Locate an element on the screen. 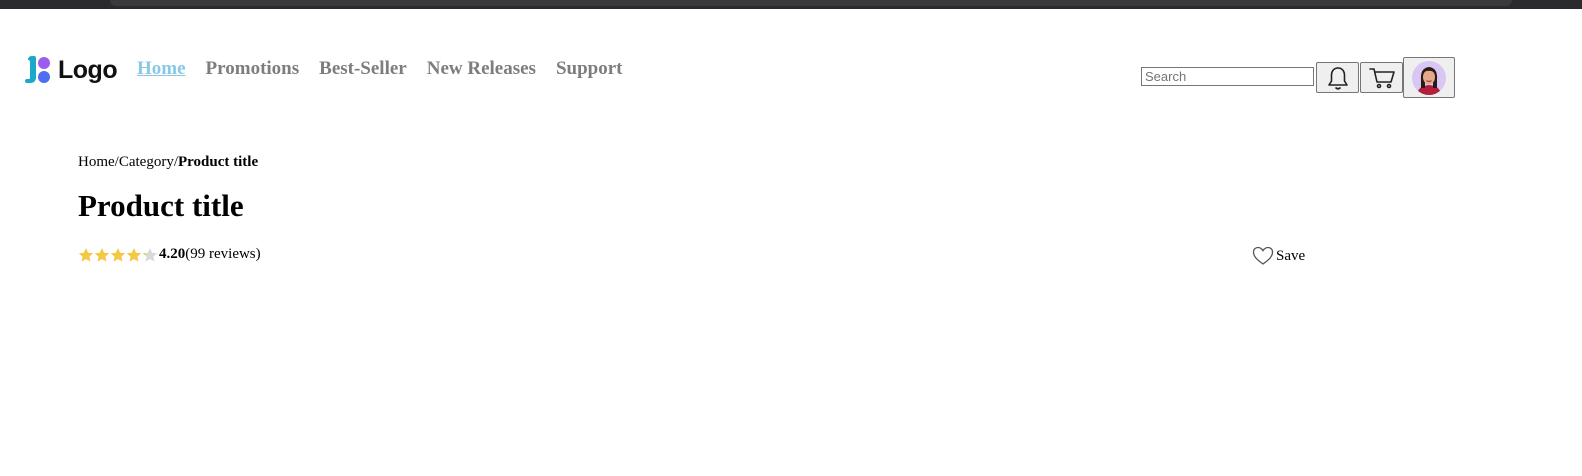  notifications-button is located at coordinates (1337, 77).